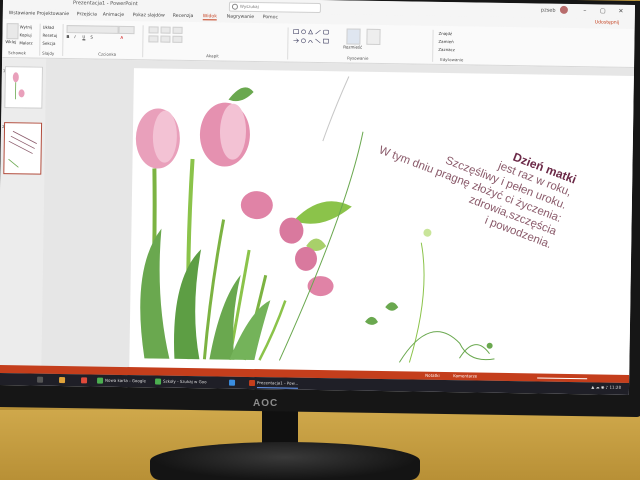 The width and height of the screenshot is (640, 480). I want to click on numbering-icon, so click(165, 30).